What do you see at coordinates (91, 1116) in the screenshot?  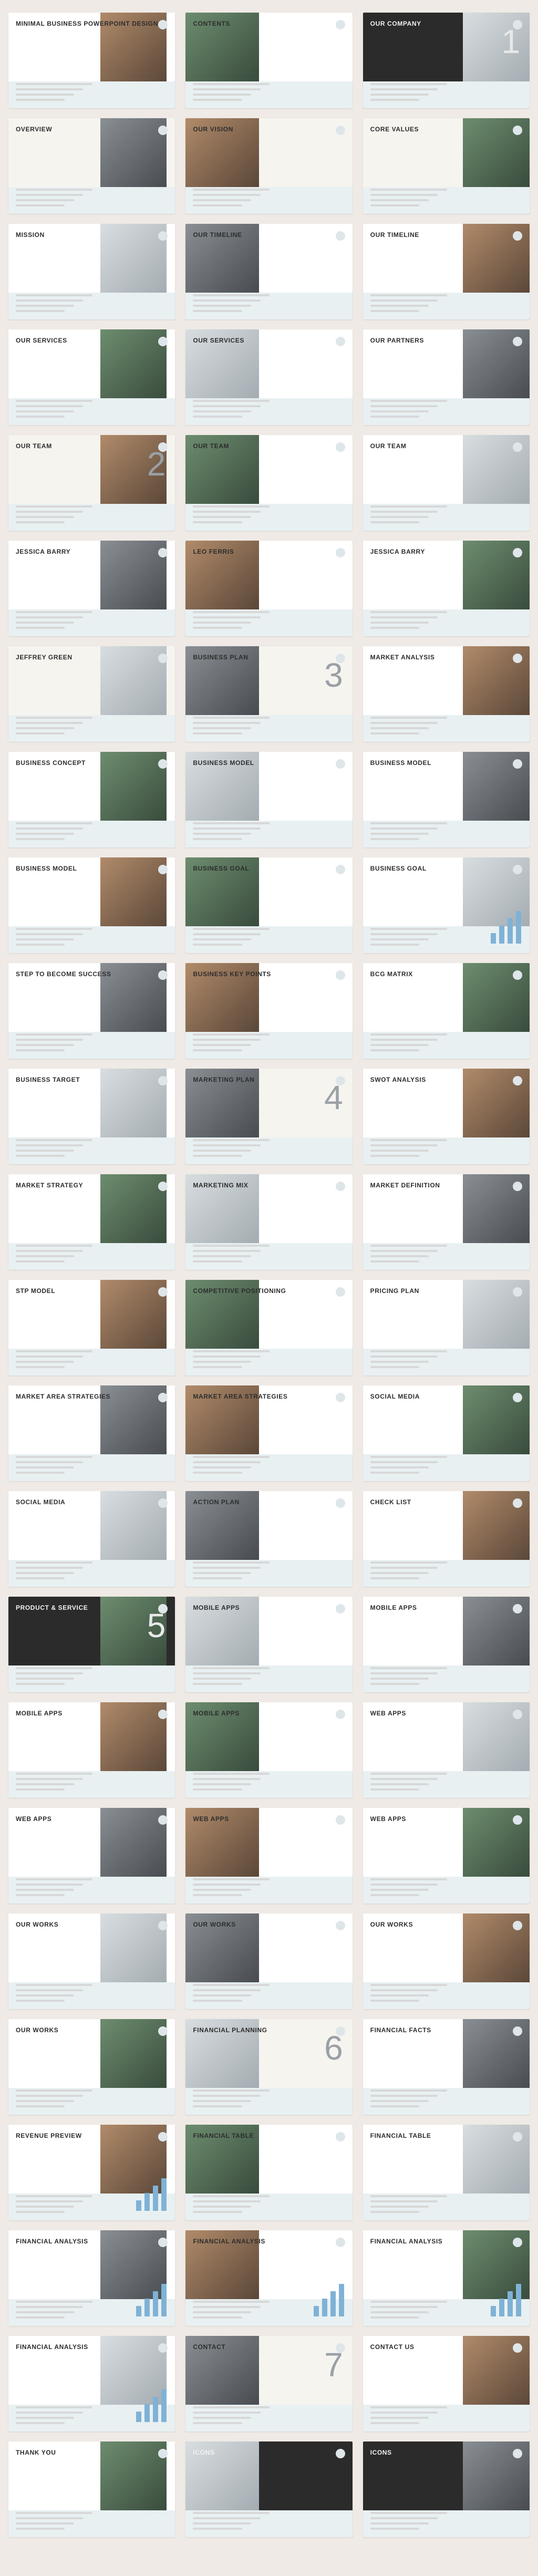 I see `slide-thumbnail: BUSINESS TARGET` at bounding box center [91, 1116].